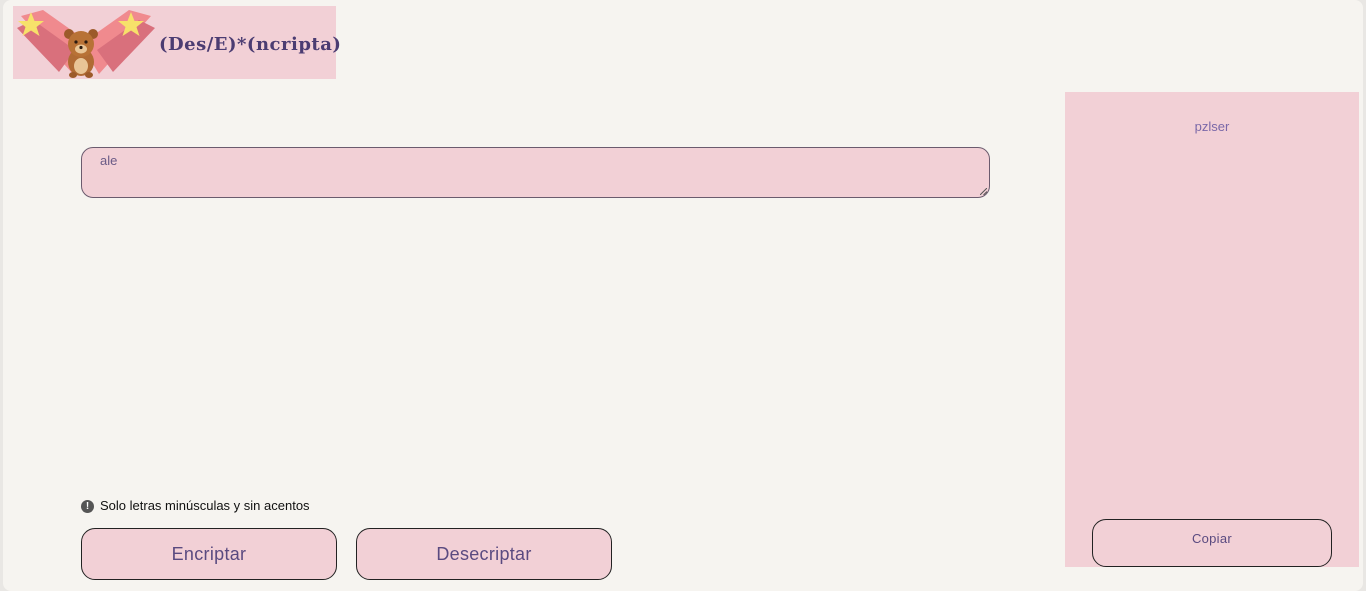 The width and height of the screenshot is (1366, 591). What do you see at coordinates (535, 172) in the screenshot?
I see `text-input: ale` at bounding box center [535, 172].